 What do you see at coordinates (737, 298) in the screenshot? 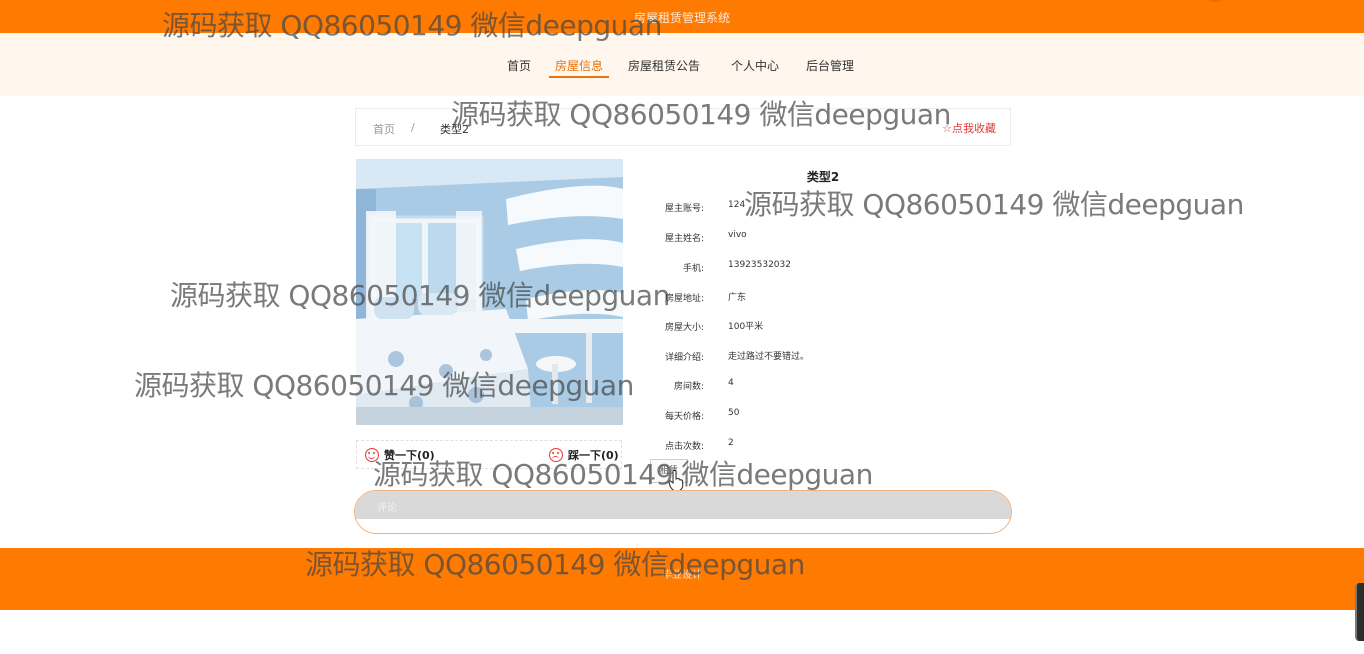
I see `detail-value: 广东` at bounding box center [737, 298].